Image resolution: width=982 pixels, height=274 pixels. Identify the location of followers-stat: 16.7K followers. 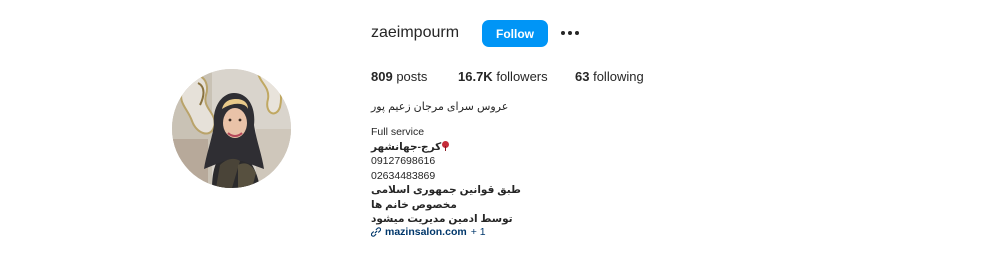
(503, 76).